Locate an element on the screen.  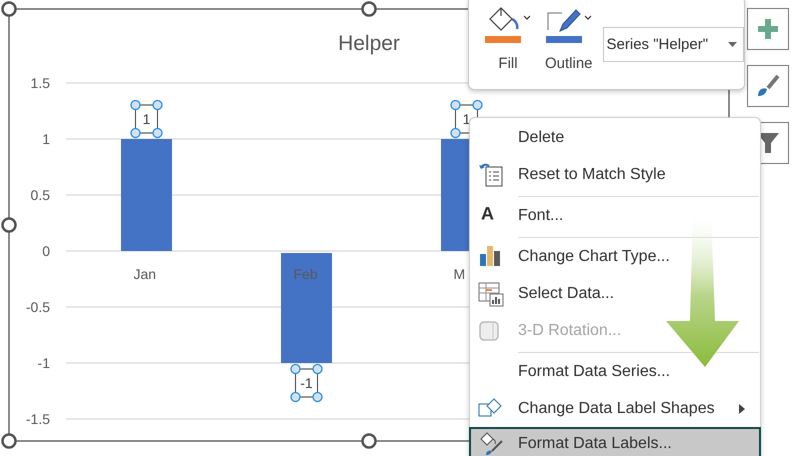
category-label: M is located at coordinates (460, 274).